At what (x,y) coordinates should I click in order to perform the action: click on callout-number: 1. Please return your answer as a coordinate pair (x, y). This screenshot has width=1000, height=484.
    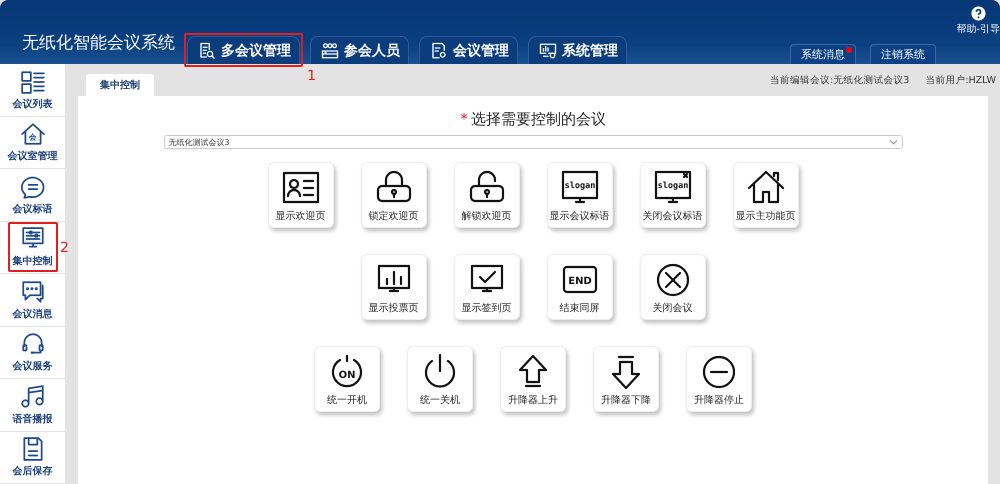
    Looking at the image, I should click on (311, 76).